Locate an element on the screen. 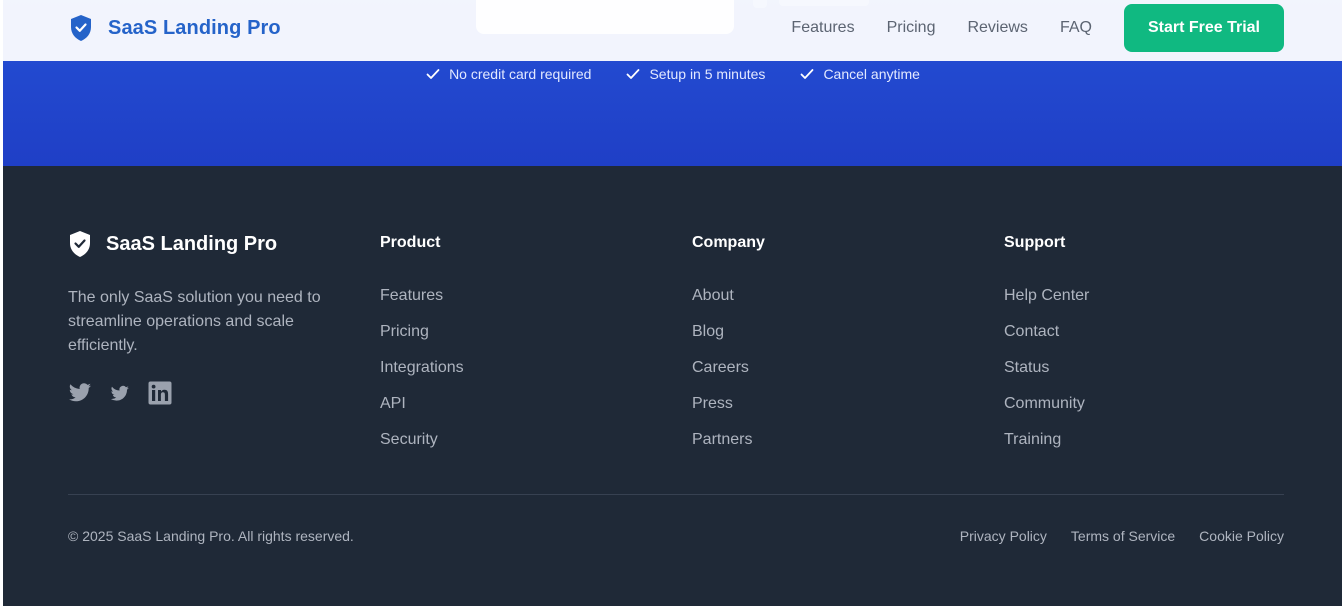 This screenshot has height=606, width=1342. benefit-item: Setup in 5 minutes is located at coordinates (695, 74).